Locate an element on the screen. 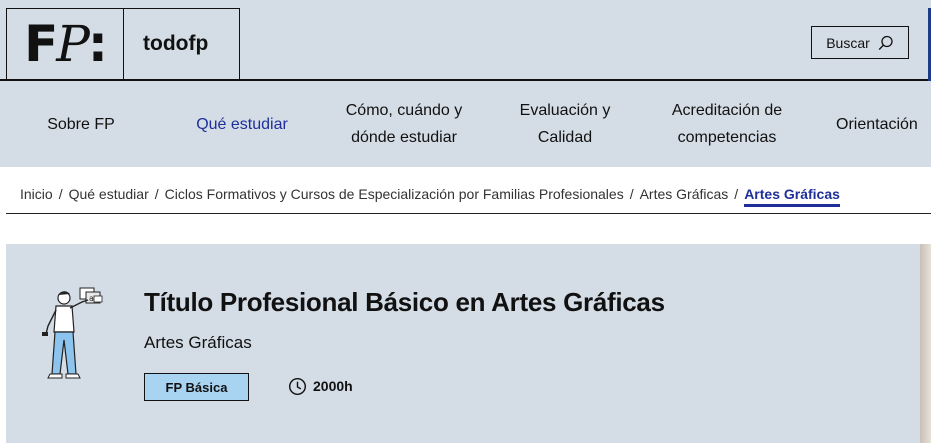 The height and width of the screenshot is (443, 931). nav-label: Qué estudiar is located at coordinates (242, 124).